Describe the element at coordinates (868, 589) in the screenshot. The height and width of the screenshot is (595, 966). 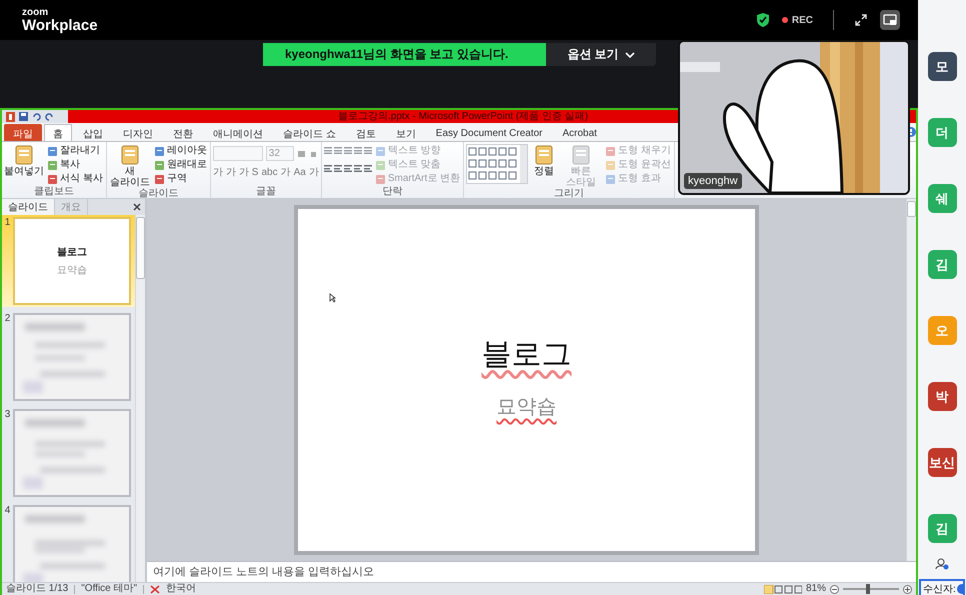
I see `slider-thumb` at that location.